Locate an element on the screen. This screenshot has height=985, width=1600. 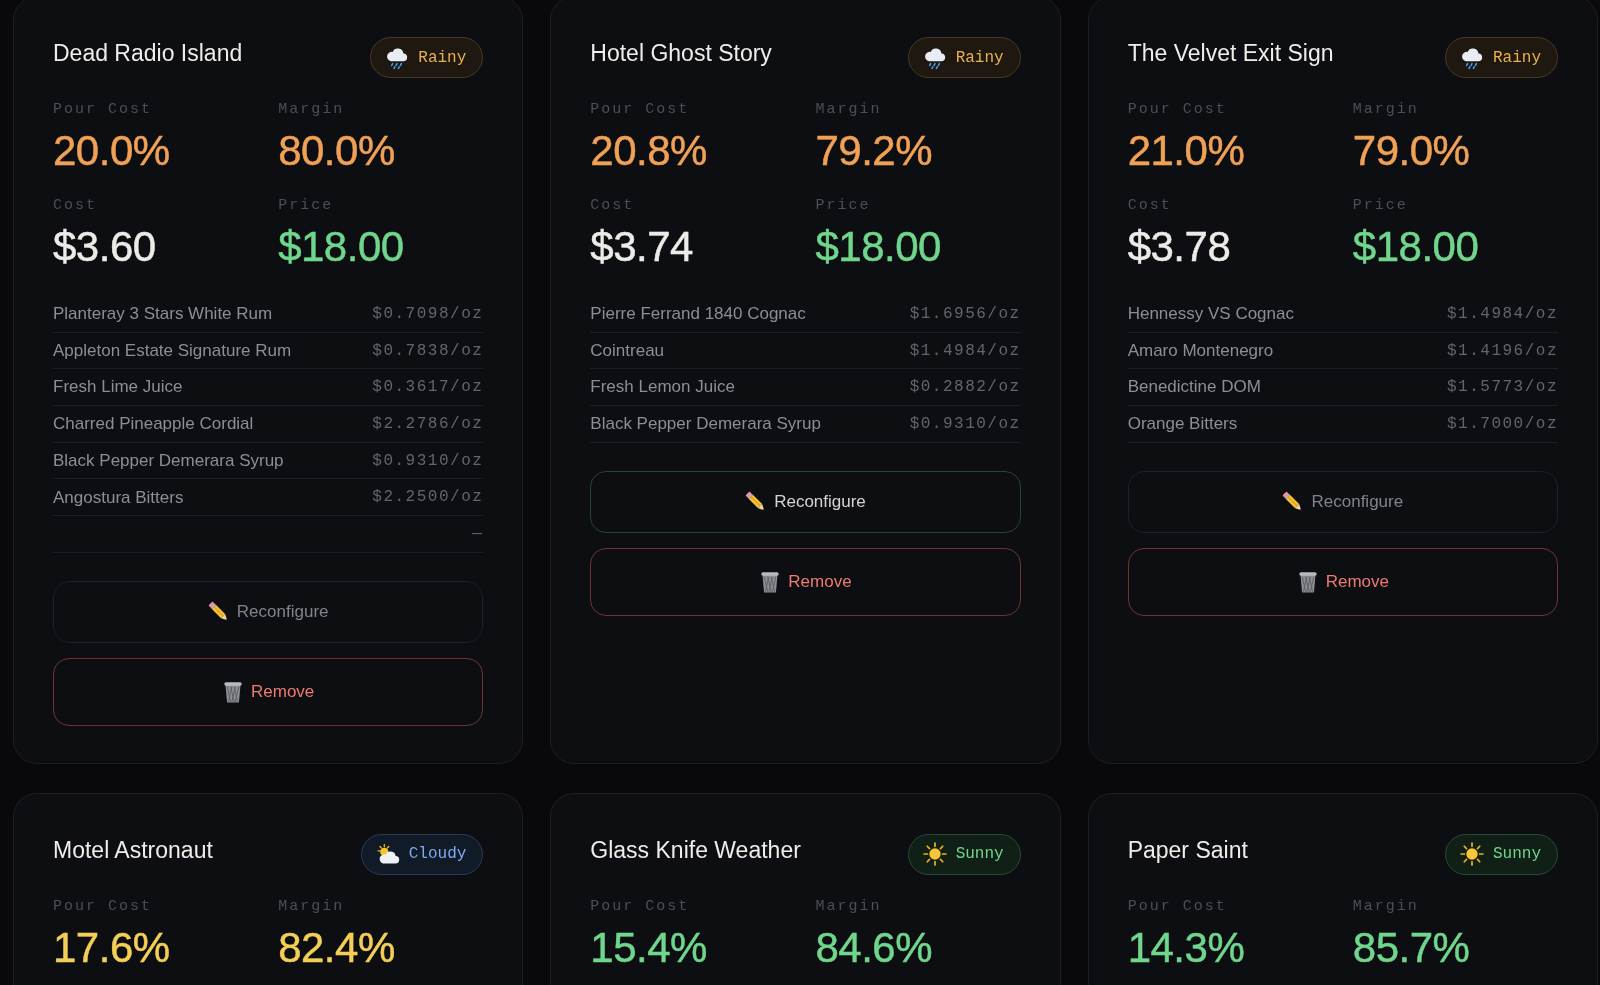
ingredient-name: Amaro Montenegro is located at coordinates (1200, 350).